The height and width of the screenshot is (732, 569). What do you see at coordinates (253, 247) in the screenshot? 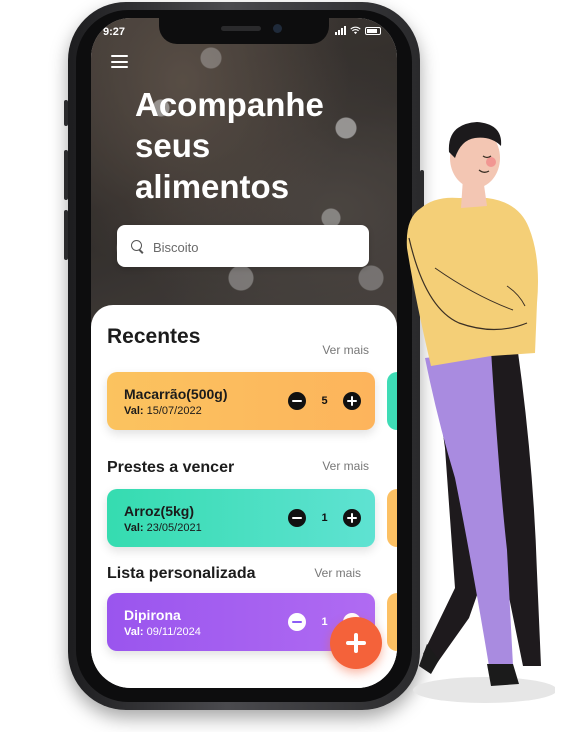
I see `search-input` at bounding box center [253, 247].